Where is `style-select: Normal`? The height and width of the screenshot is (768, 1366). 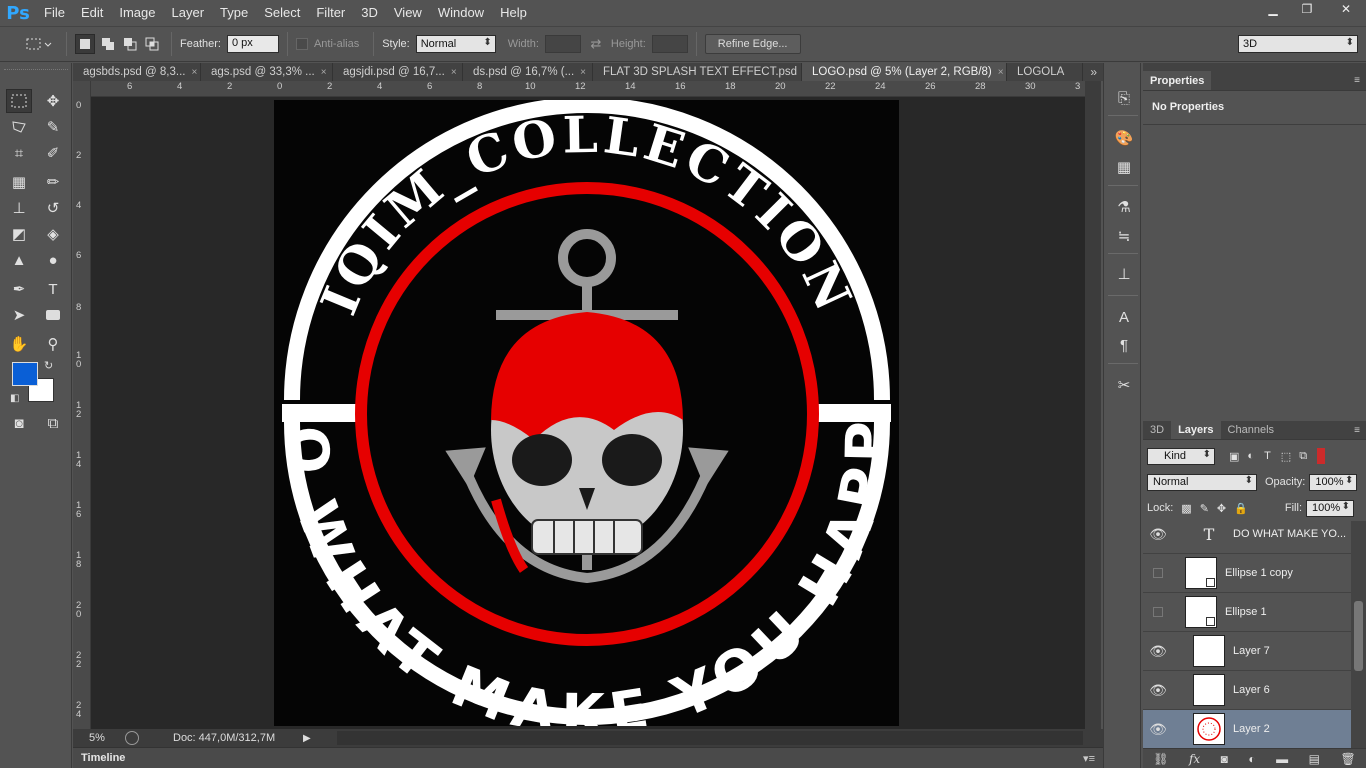
style-select: Normal is located at coordinates (455, 44).